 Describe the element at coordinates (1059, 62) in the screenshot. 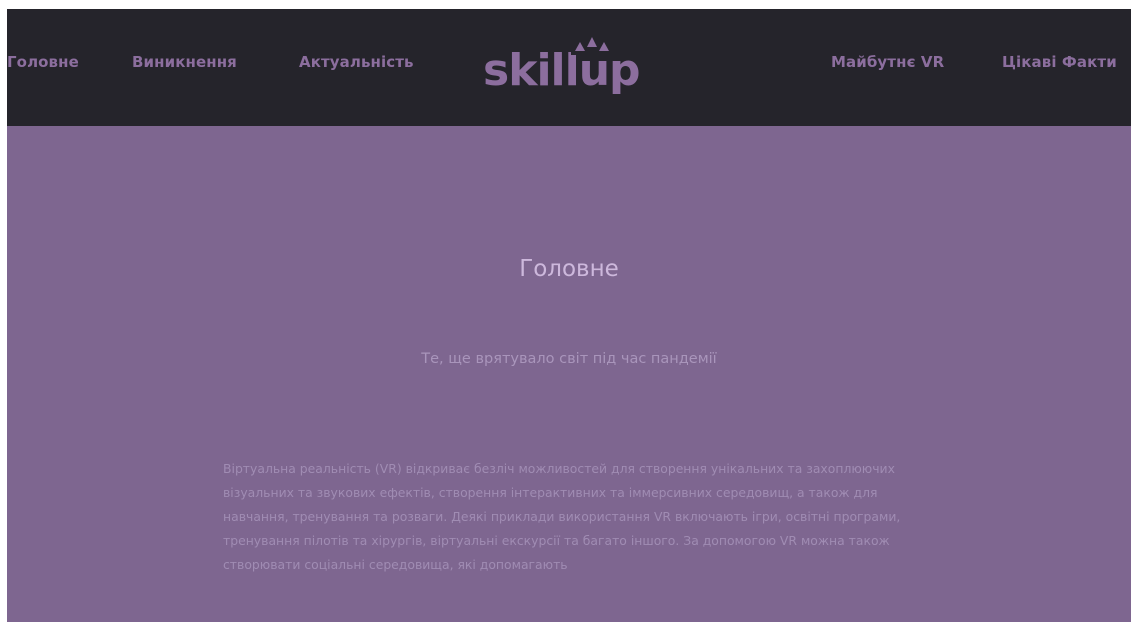

I see `nav-link-fun-facts: Цікаві Факти` at that location.